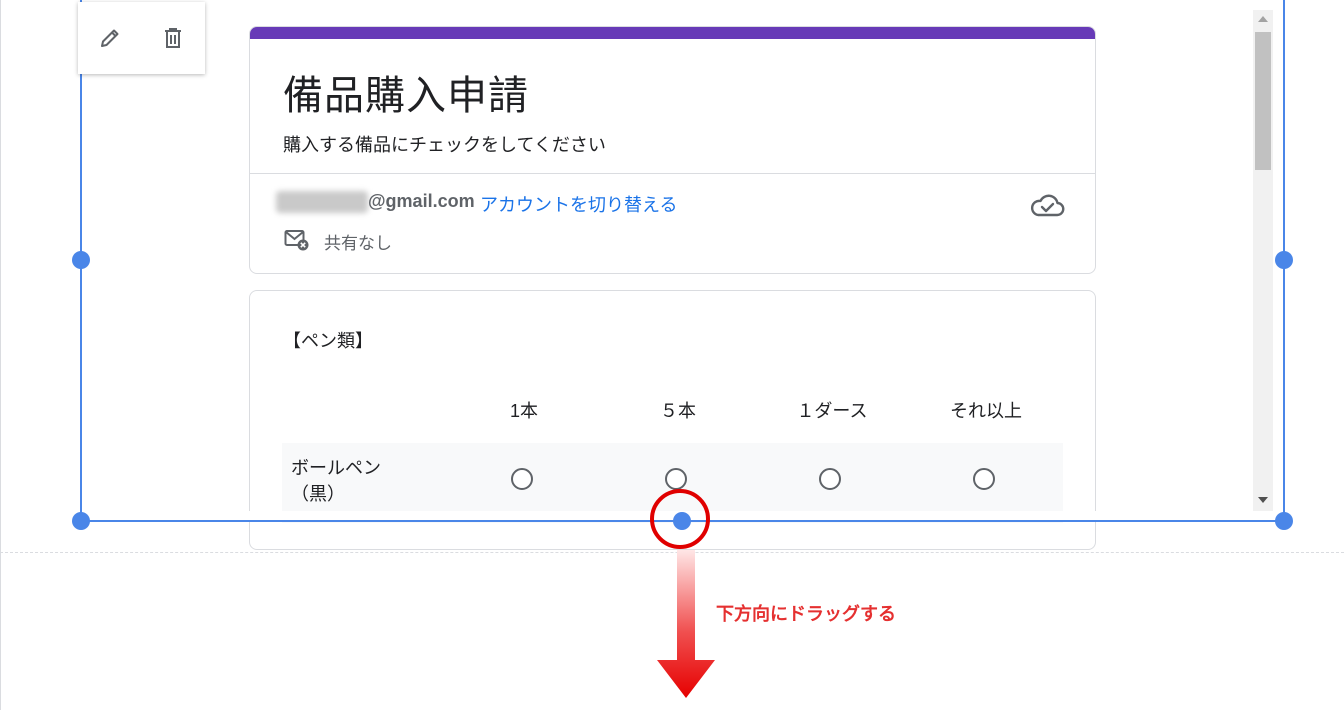  I want to click on pencil-icon, so click(109, 38).